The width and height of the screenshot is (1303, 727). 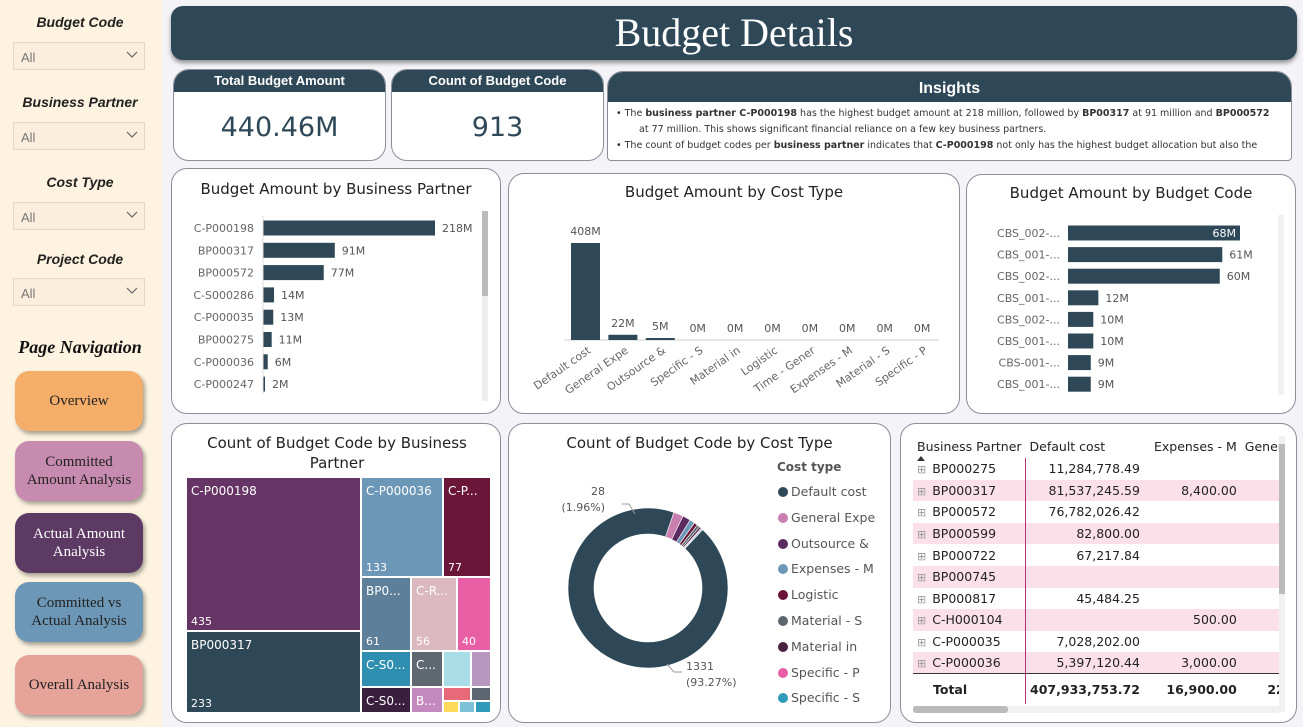 What do you see at coordinates (273, 672) in the screenshot?
I see `treemap-tile: BP000317 233` at bounding box center [273, 672].